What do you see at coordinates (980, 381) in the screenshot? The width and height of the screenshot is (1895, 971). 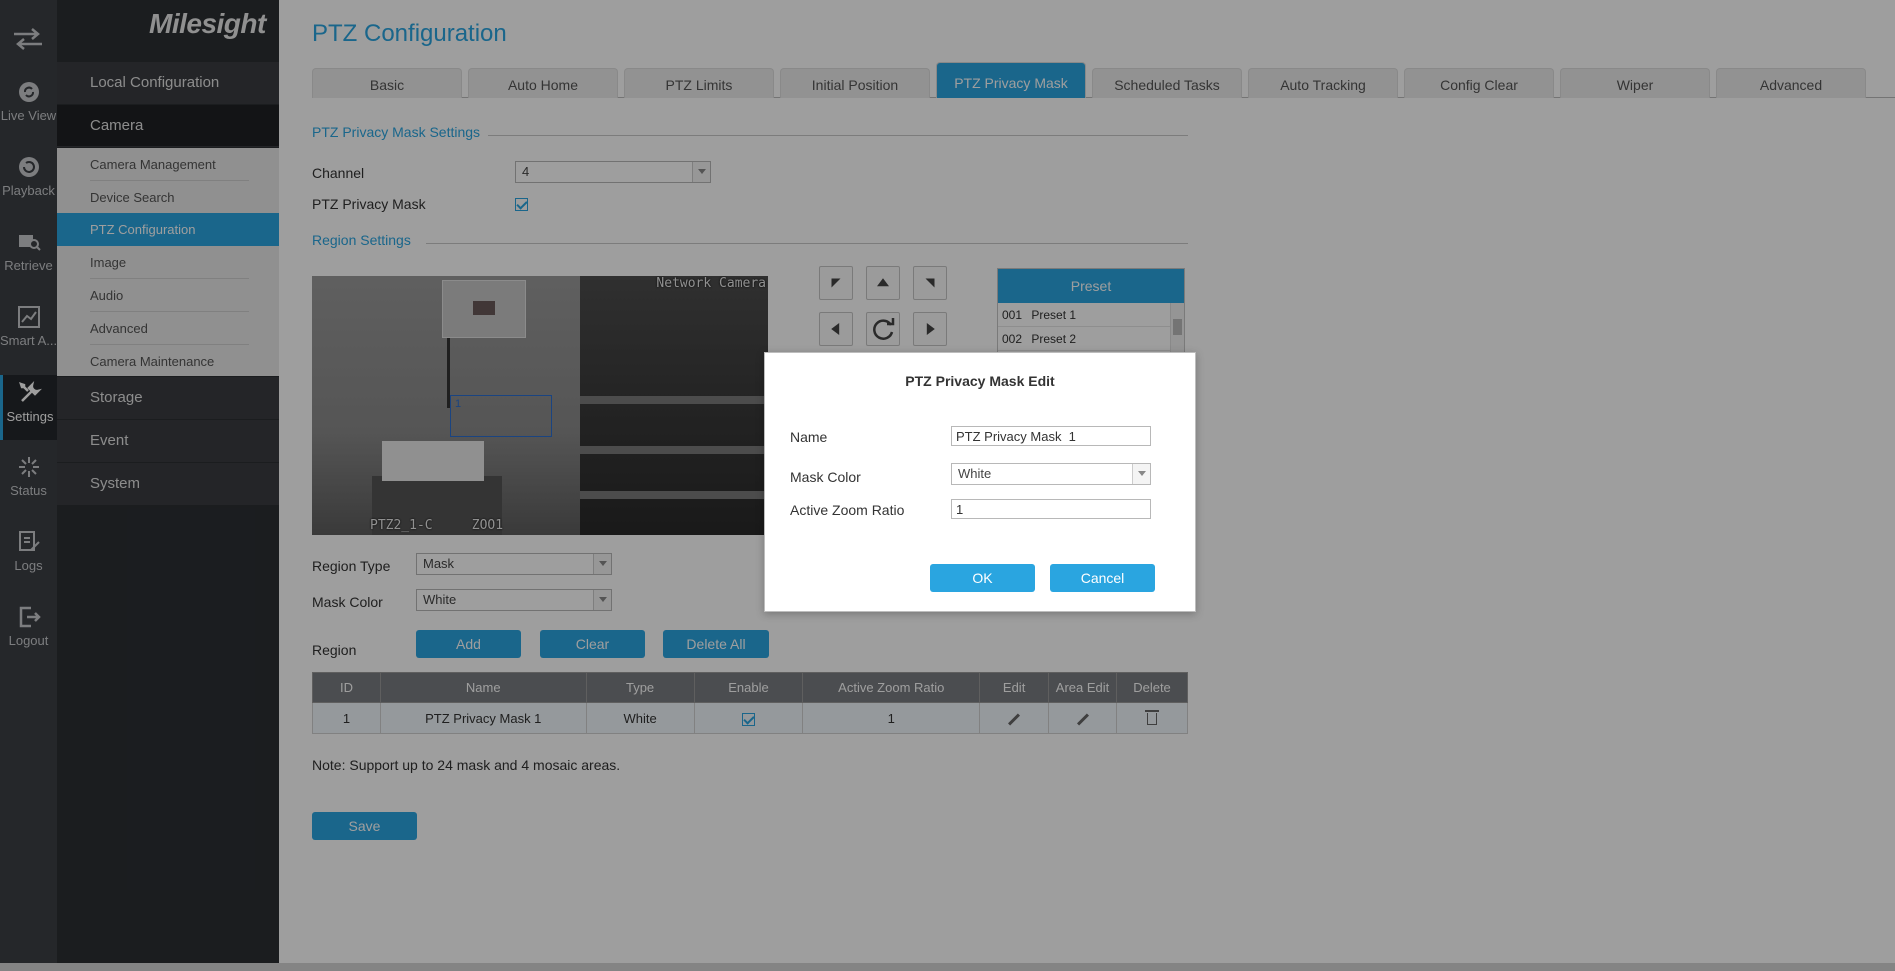 I see `dialog-title: PTZ Privacy Mask Edit` at bounding box center [980, 381].